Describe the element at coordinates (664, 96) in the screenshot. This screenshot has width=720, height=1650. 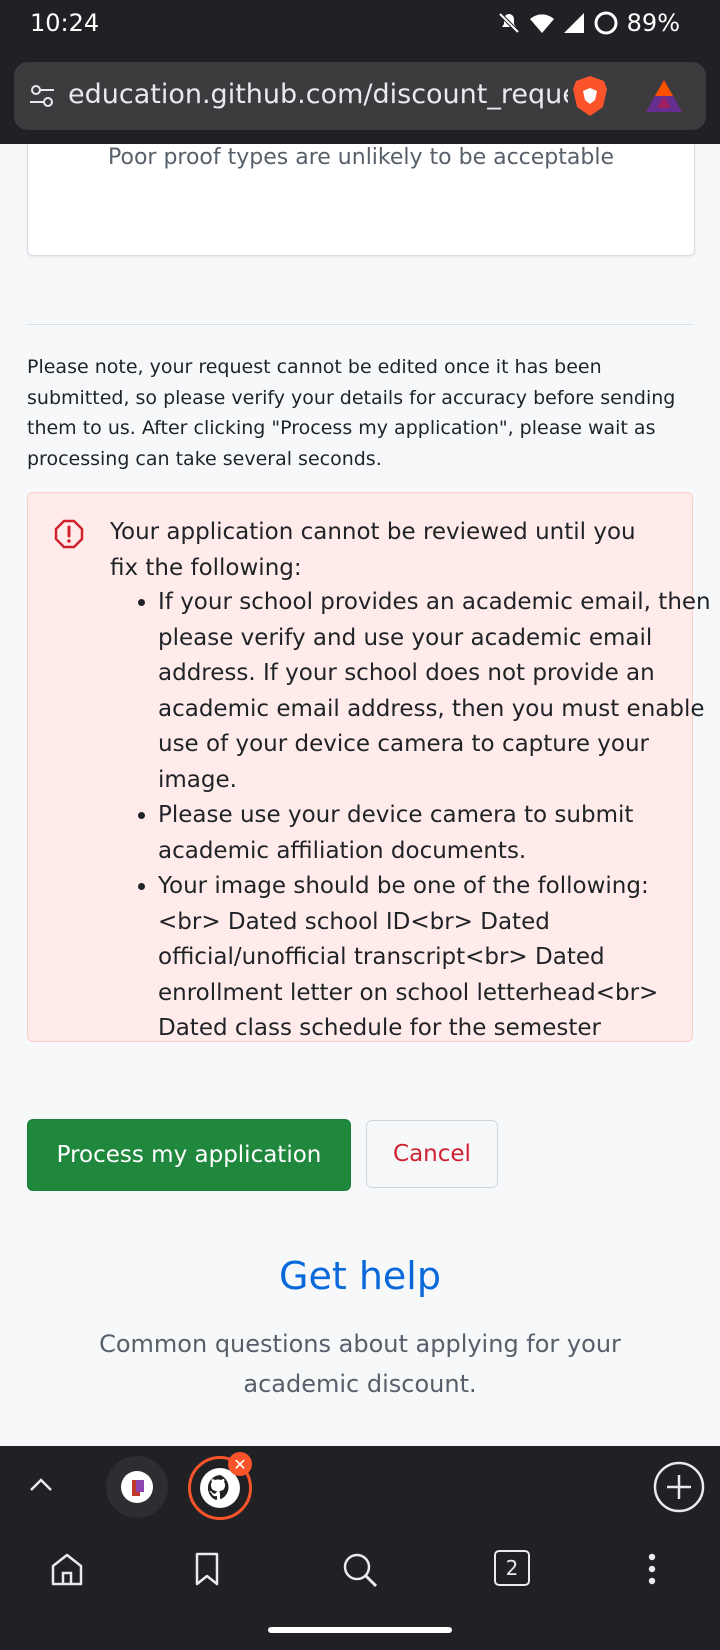
I see `bat-rewards-icon` at that location.